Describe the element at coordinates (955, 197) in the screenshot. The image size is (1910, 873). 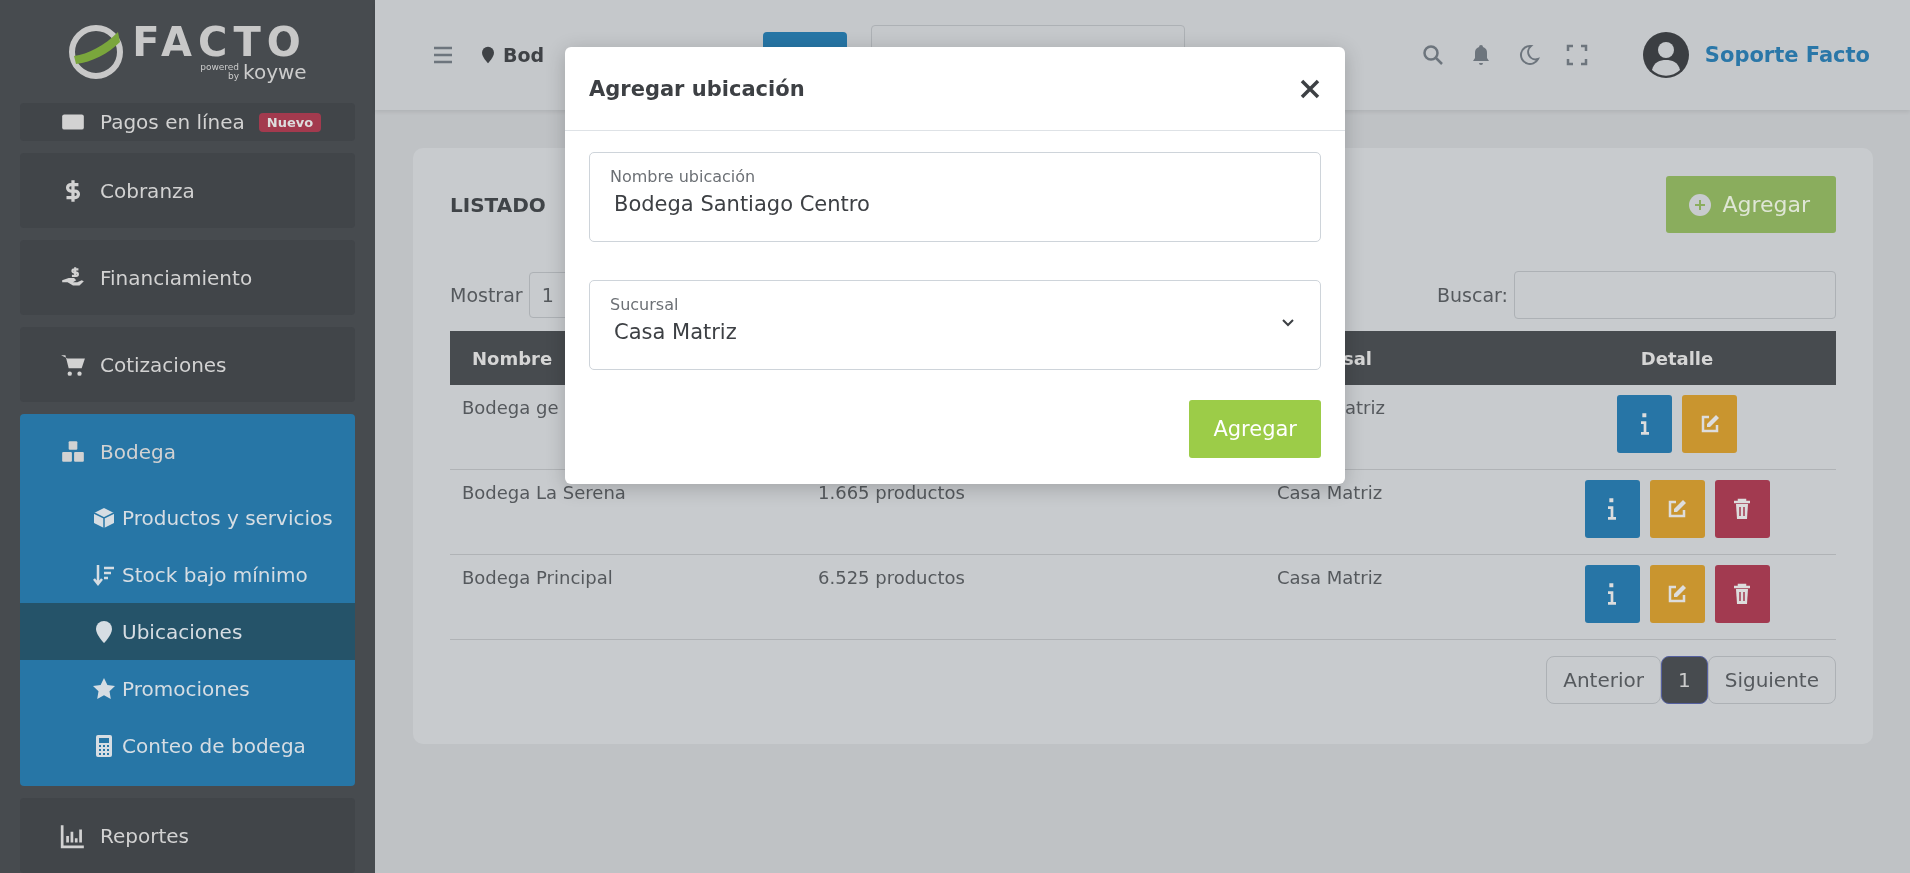
I see `name-field: Nombre ubicación Bodega Santiago Centro` at that location.